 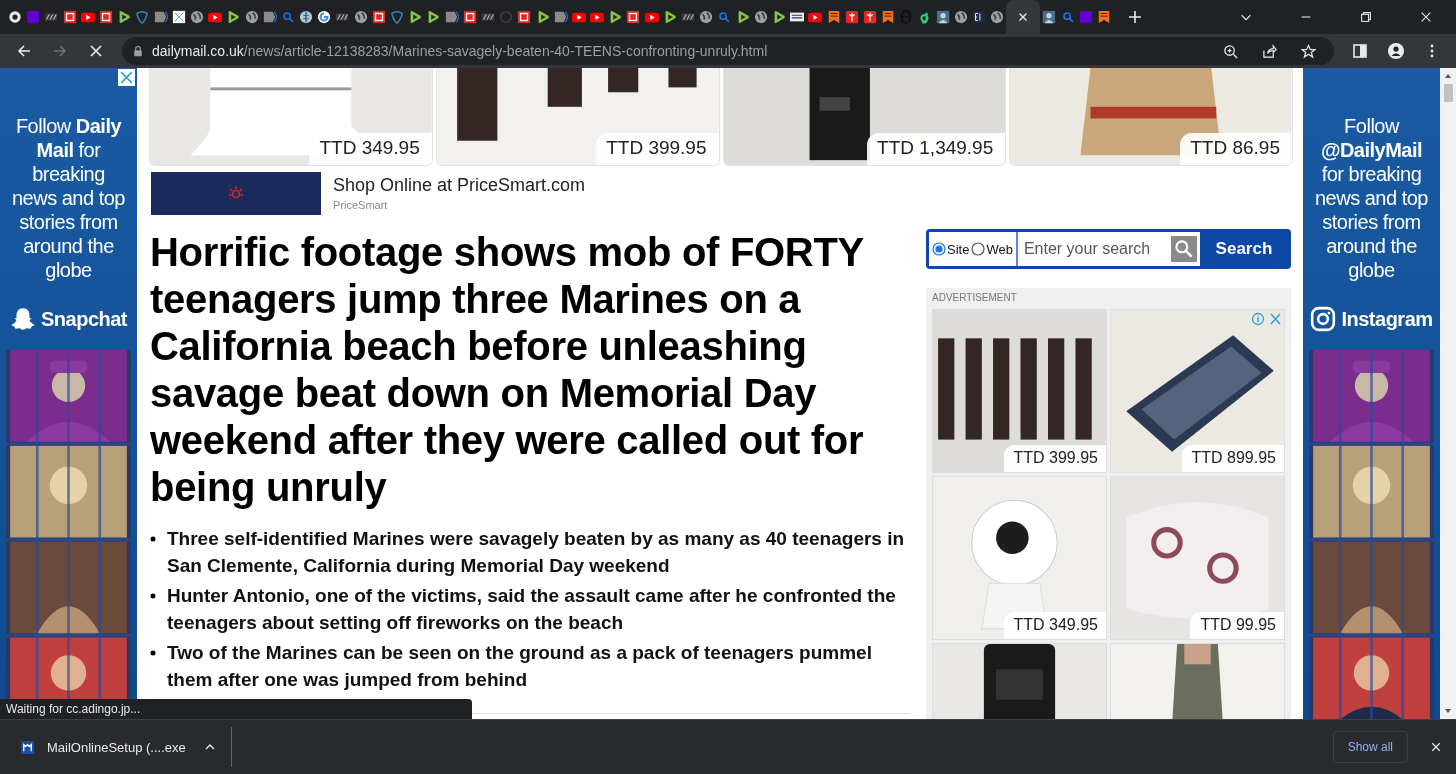 I want to click on url-text: dailymail.co.uk/news/article-12138283/Marines-savagely-beaten-40-TEENS-confronting-unruly.html, so click(x=460, y=51).